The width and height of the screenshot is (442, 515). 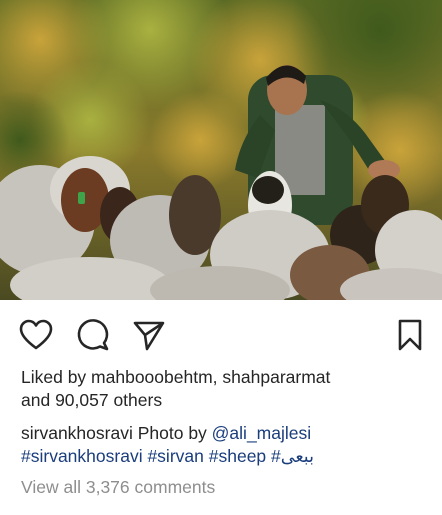 What do you see at coordinates (108, 400) in the screenshot?
I see `likes-count: 90,057 others` at bounding box center [108, 400].